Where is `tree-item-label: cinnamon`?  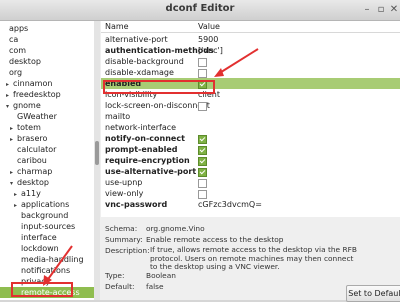
tree-item-label: cinnamon is located at coordinates (33, 83).